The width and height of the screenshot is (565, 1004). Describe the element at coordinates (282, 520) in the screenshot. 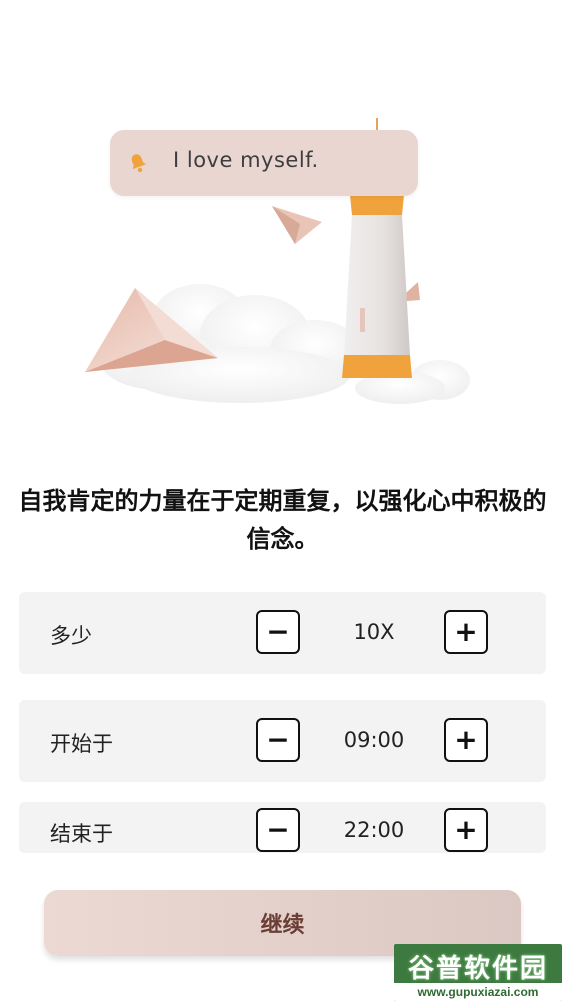

I see `page-heading: 自我肯定的力量在于定期重复，以强化心中积极的信念。` at that location.